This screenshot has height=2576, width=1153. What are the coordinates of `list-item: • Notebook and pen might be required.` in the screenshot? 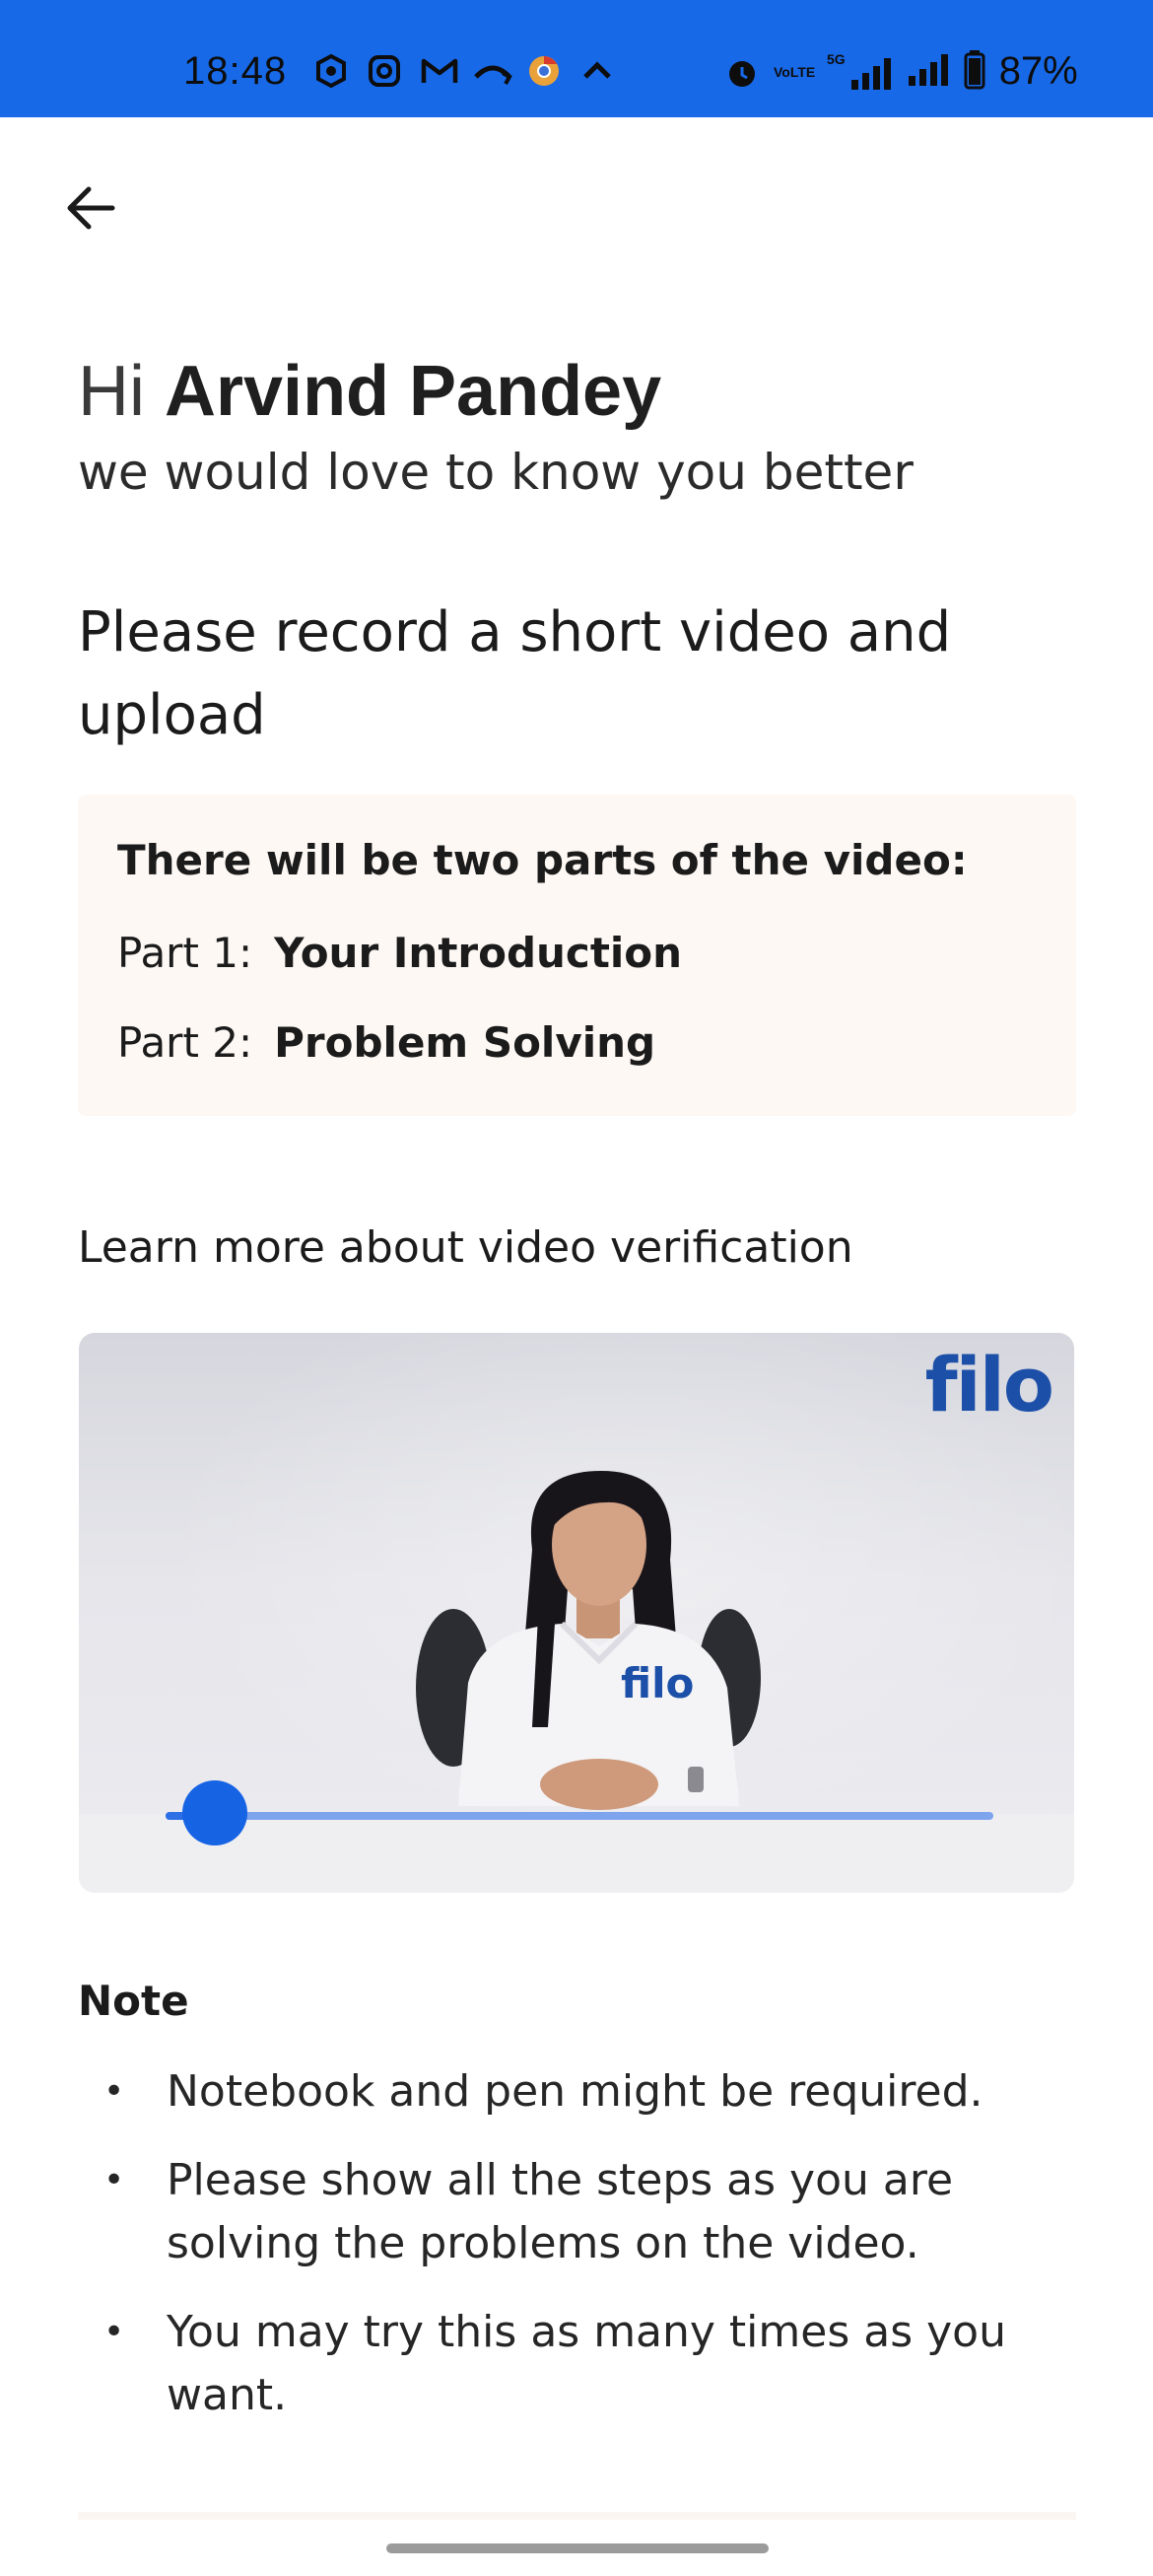 It's located at (576, 2091).